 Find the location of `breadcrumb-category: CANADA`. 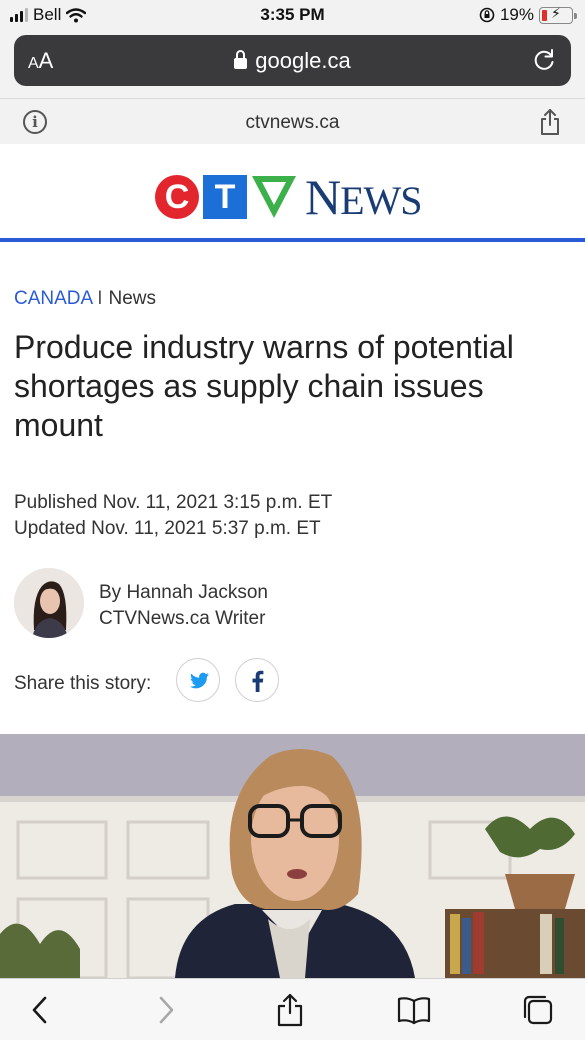

breadcrumb-category: CANADA is located at coordinates (53, 298).